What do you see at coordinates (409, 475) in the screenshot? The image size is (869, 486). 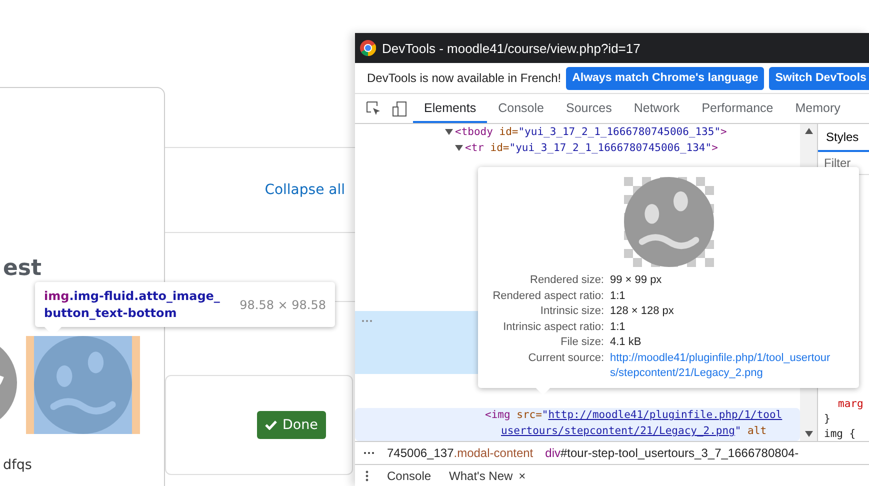 I see `drawer-tab: Console` at bounding box center [409, 475].